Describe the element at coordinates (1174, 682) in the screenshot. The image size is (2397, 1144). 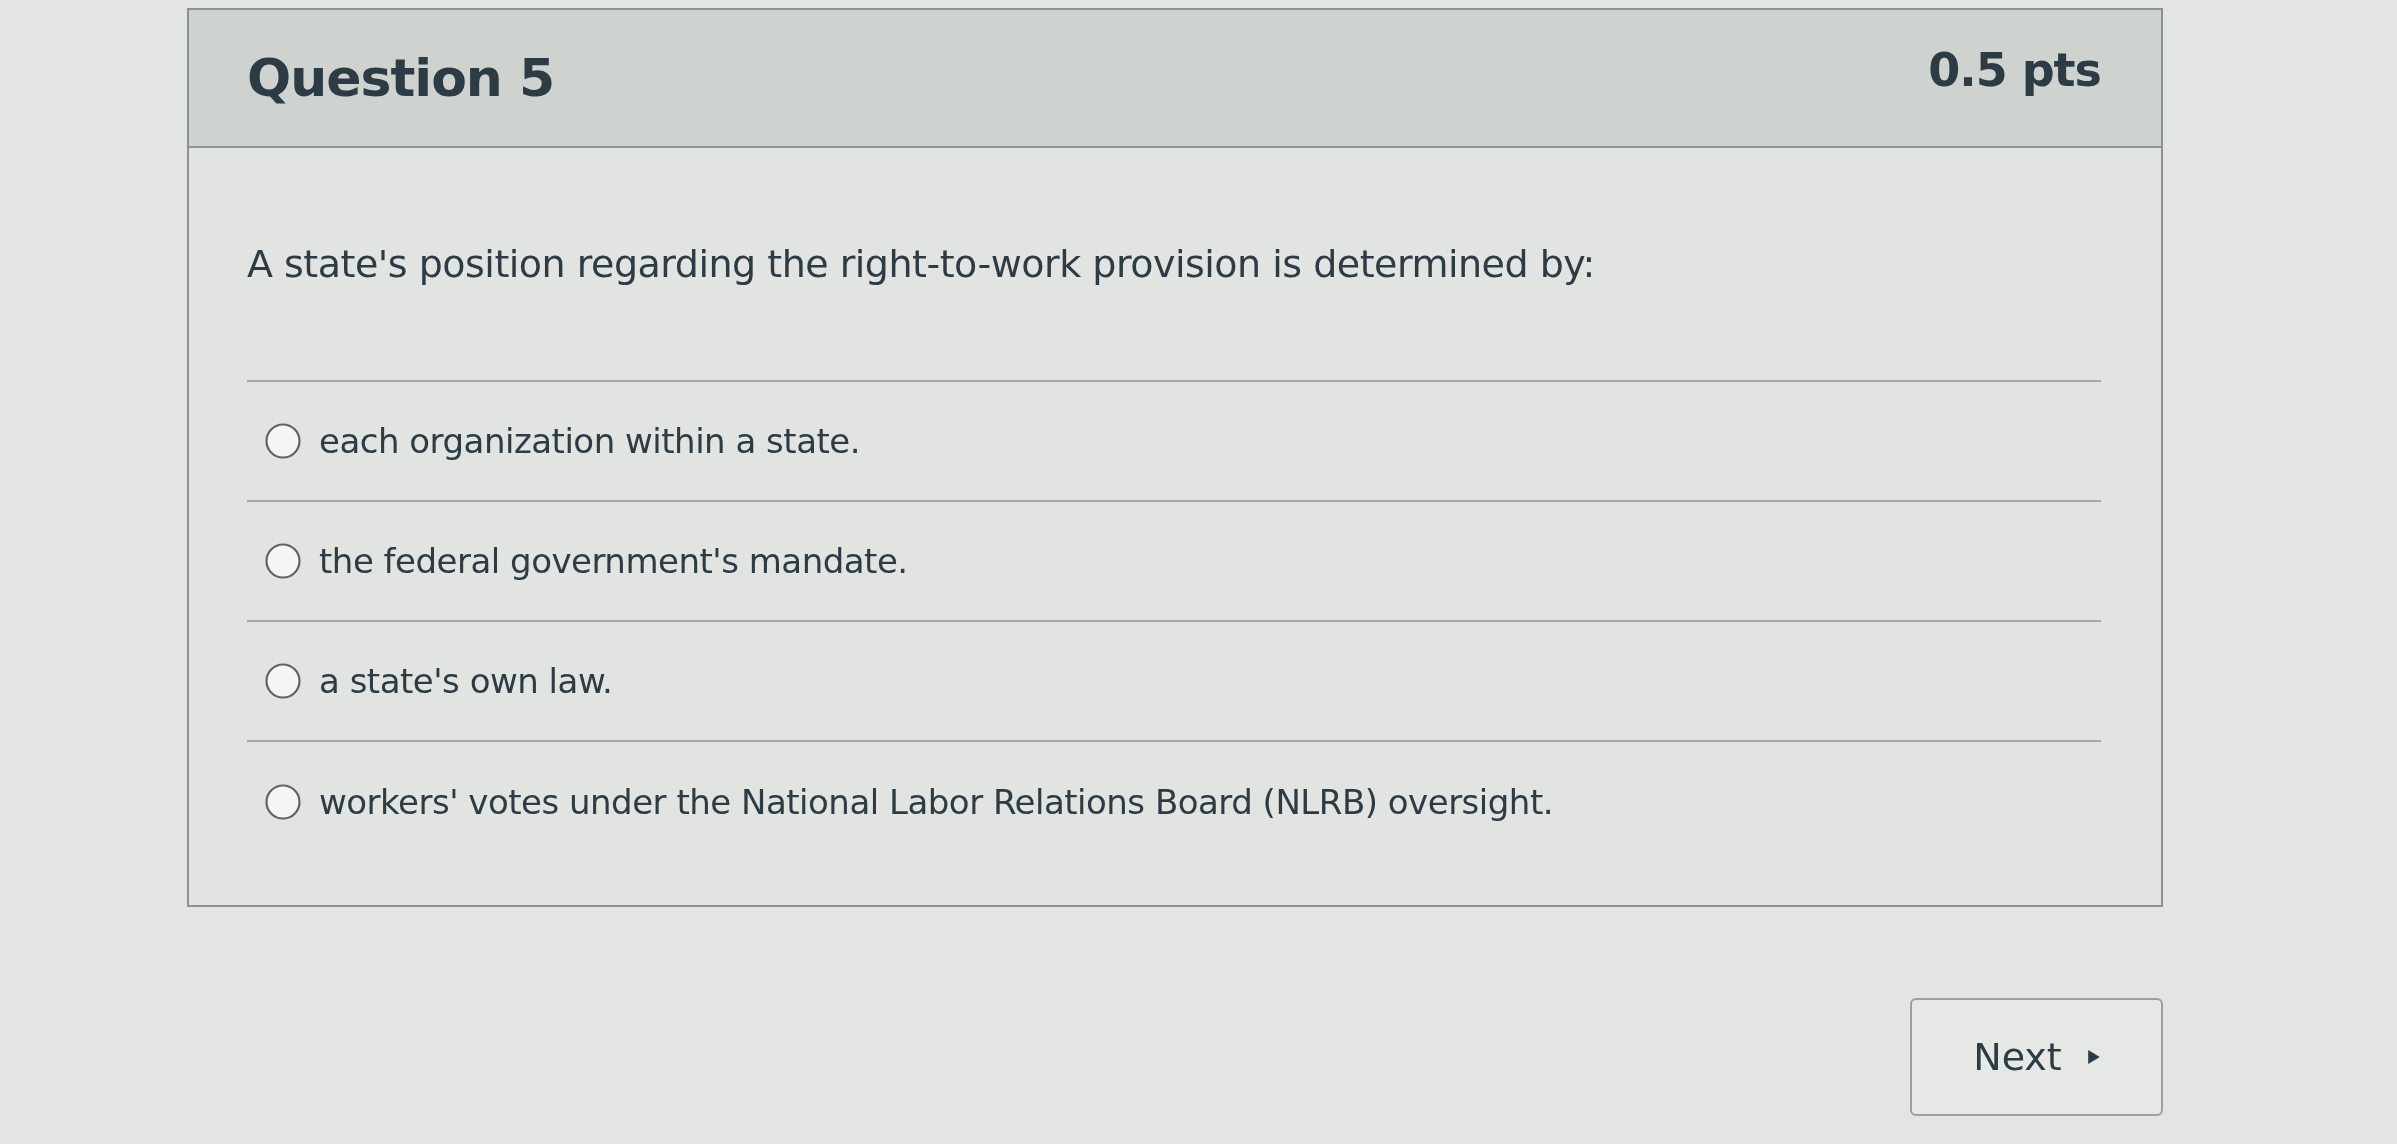
I see `answer-option: a state's own law.` at that location.